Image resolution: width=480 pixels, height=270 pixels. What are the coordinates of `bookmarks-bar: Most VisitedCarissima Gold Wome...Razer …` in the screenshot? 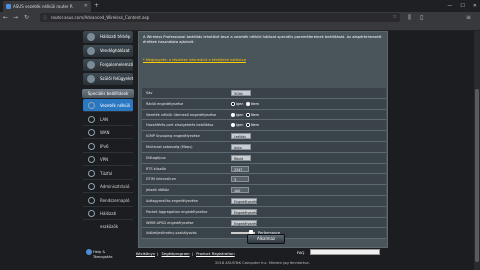 It's located at (240, 27).